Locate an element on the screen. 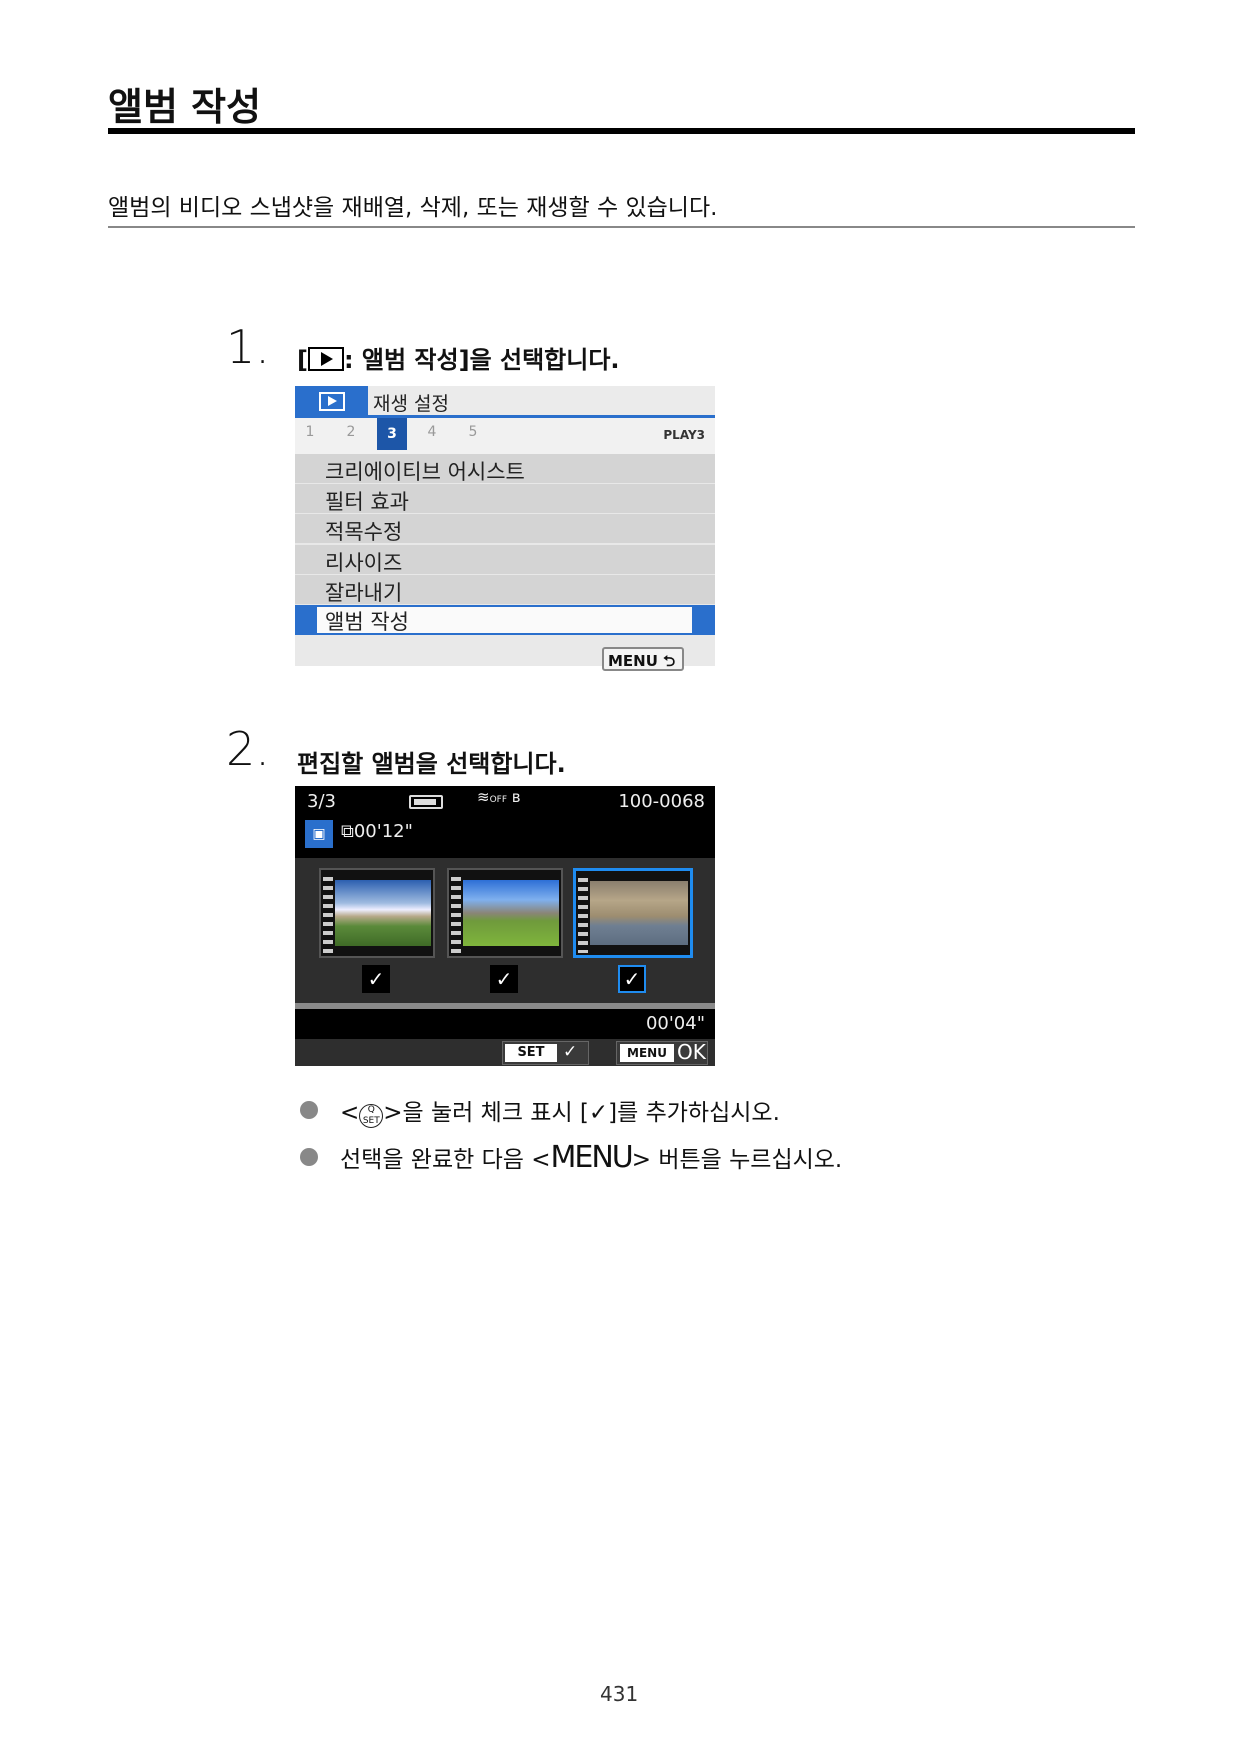 The width and height of the screenshot is (1241, 1749). wifi-icon: ≋OFF ʙ is located at coordinates (499, 797).